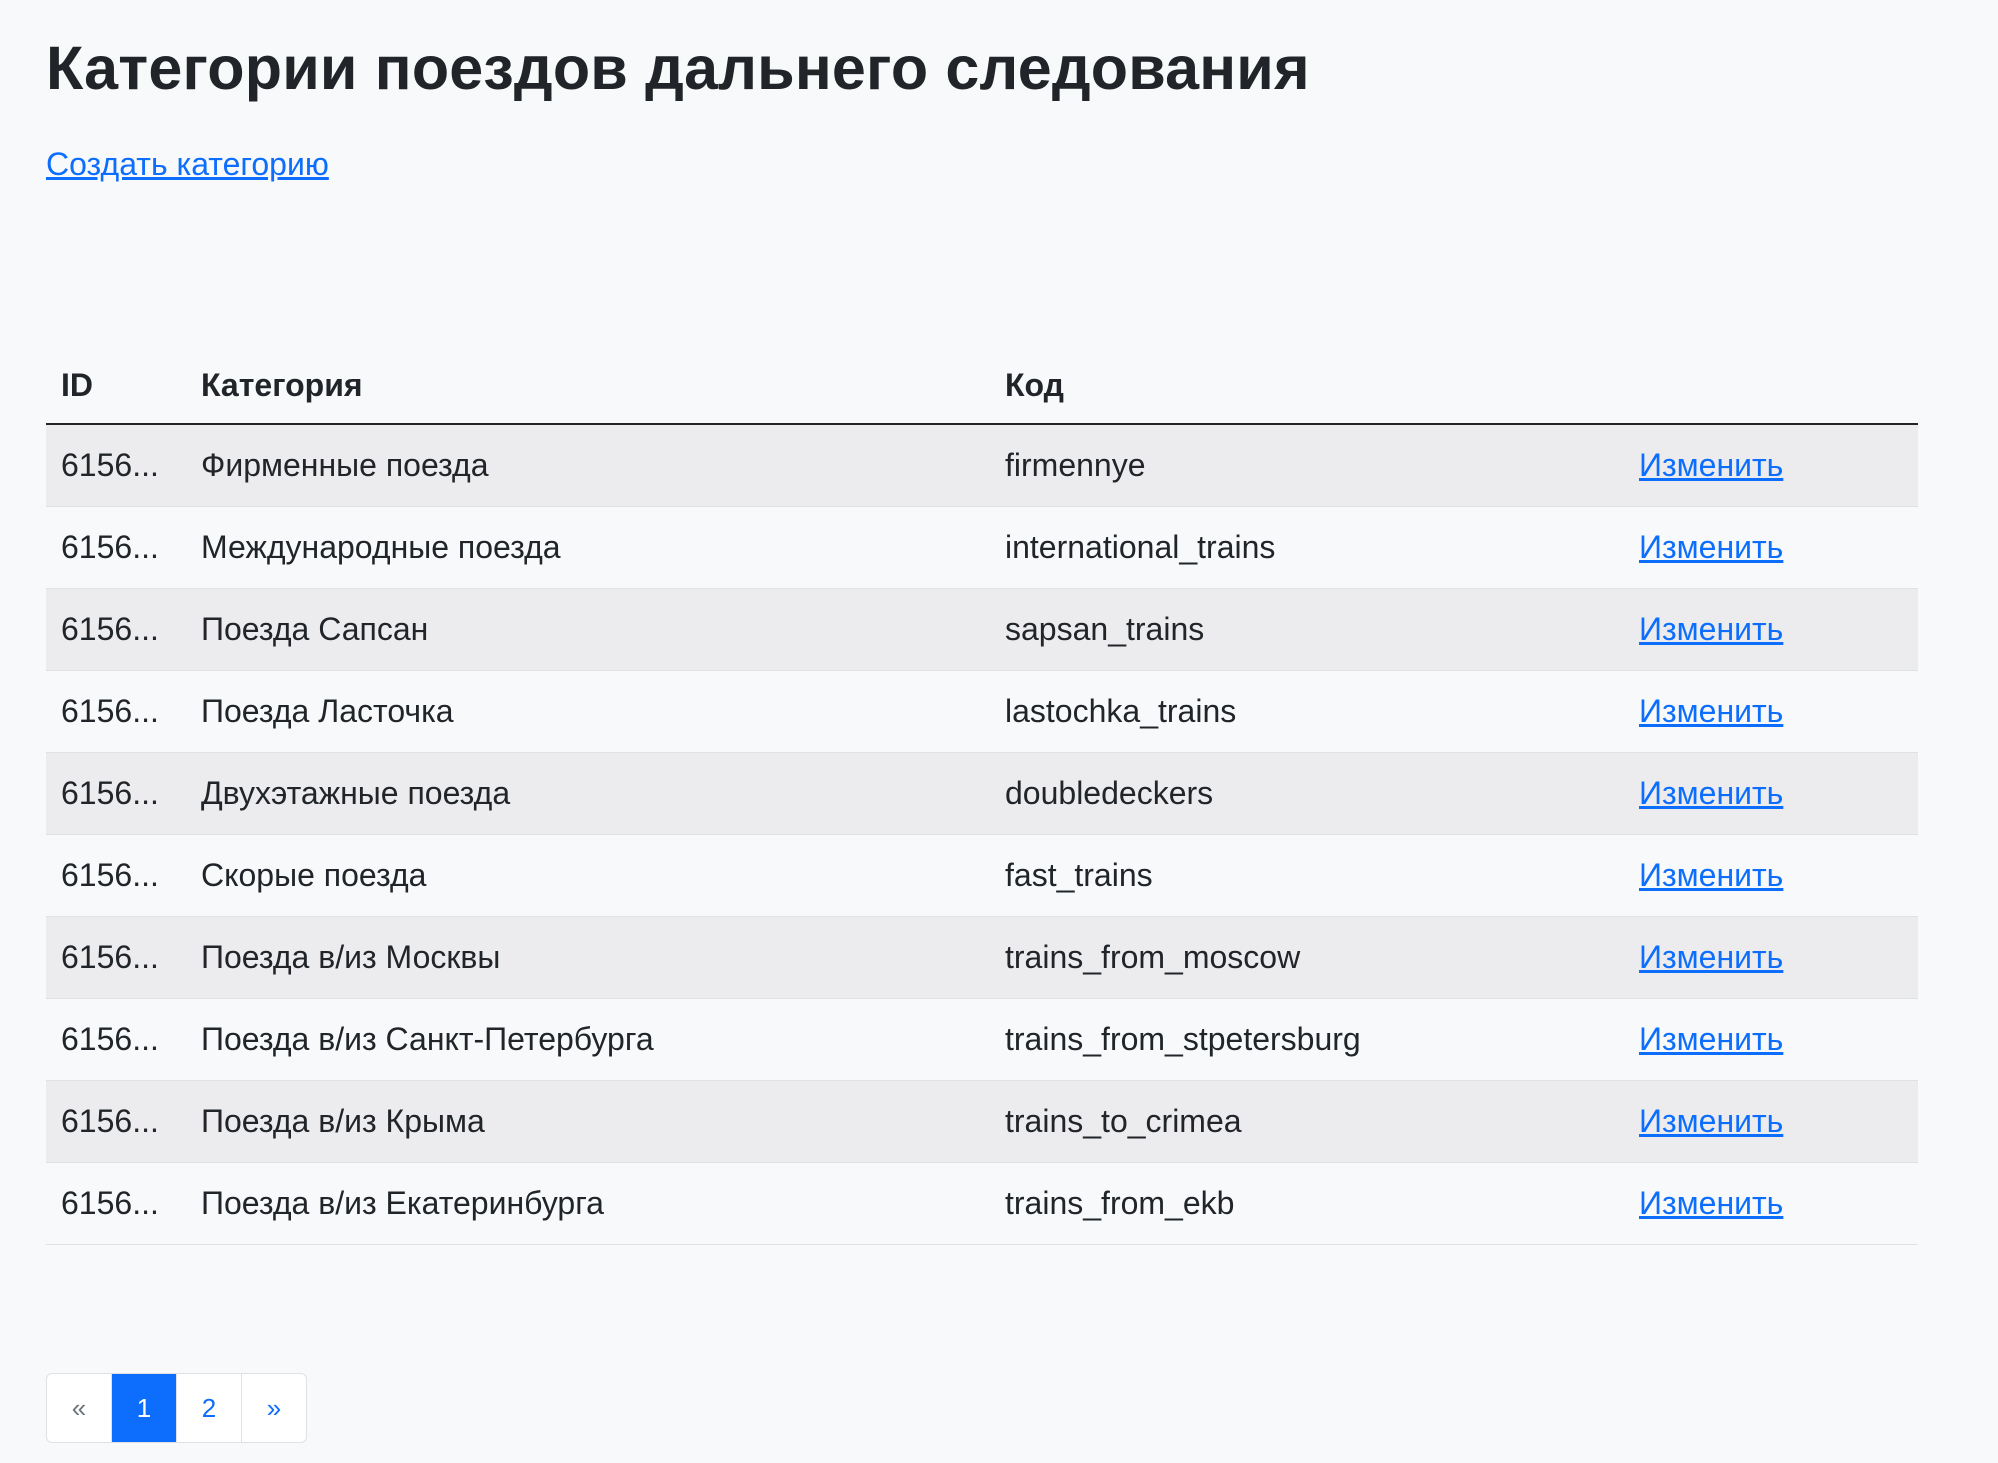  Describe the element at coordinates (1307, 1121) in the screenshot. I see `cell-code: trains_to_crimea` at that location.